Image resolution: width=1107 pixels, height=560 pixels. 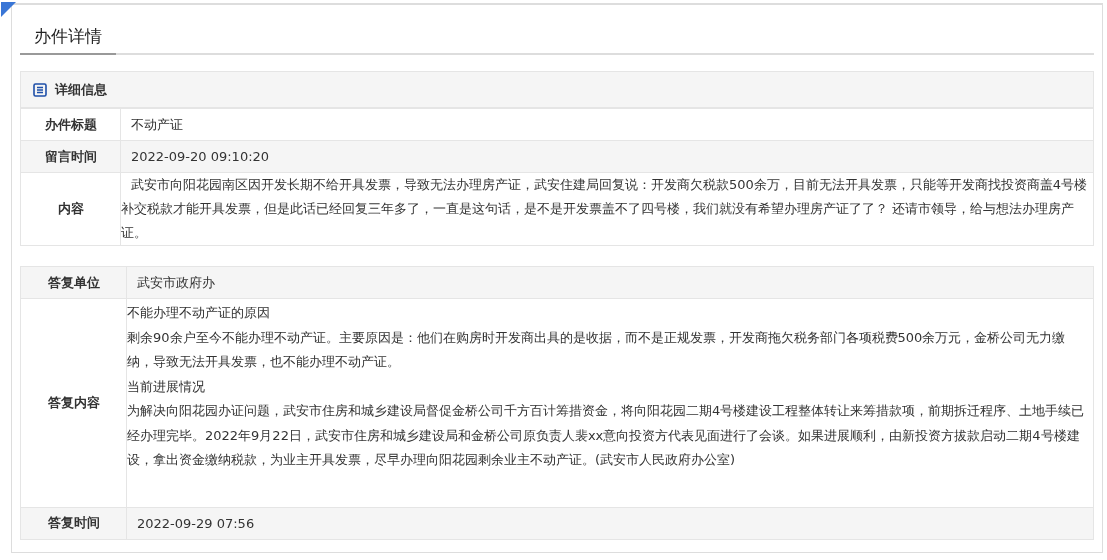 I want to click on section-heading: 详细信息, so click(x=81, y=89).